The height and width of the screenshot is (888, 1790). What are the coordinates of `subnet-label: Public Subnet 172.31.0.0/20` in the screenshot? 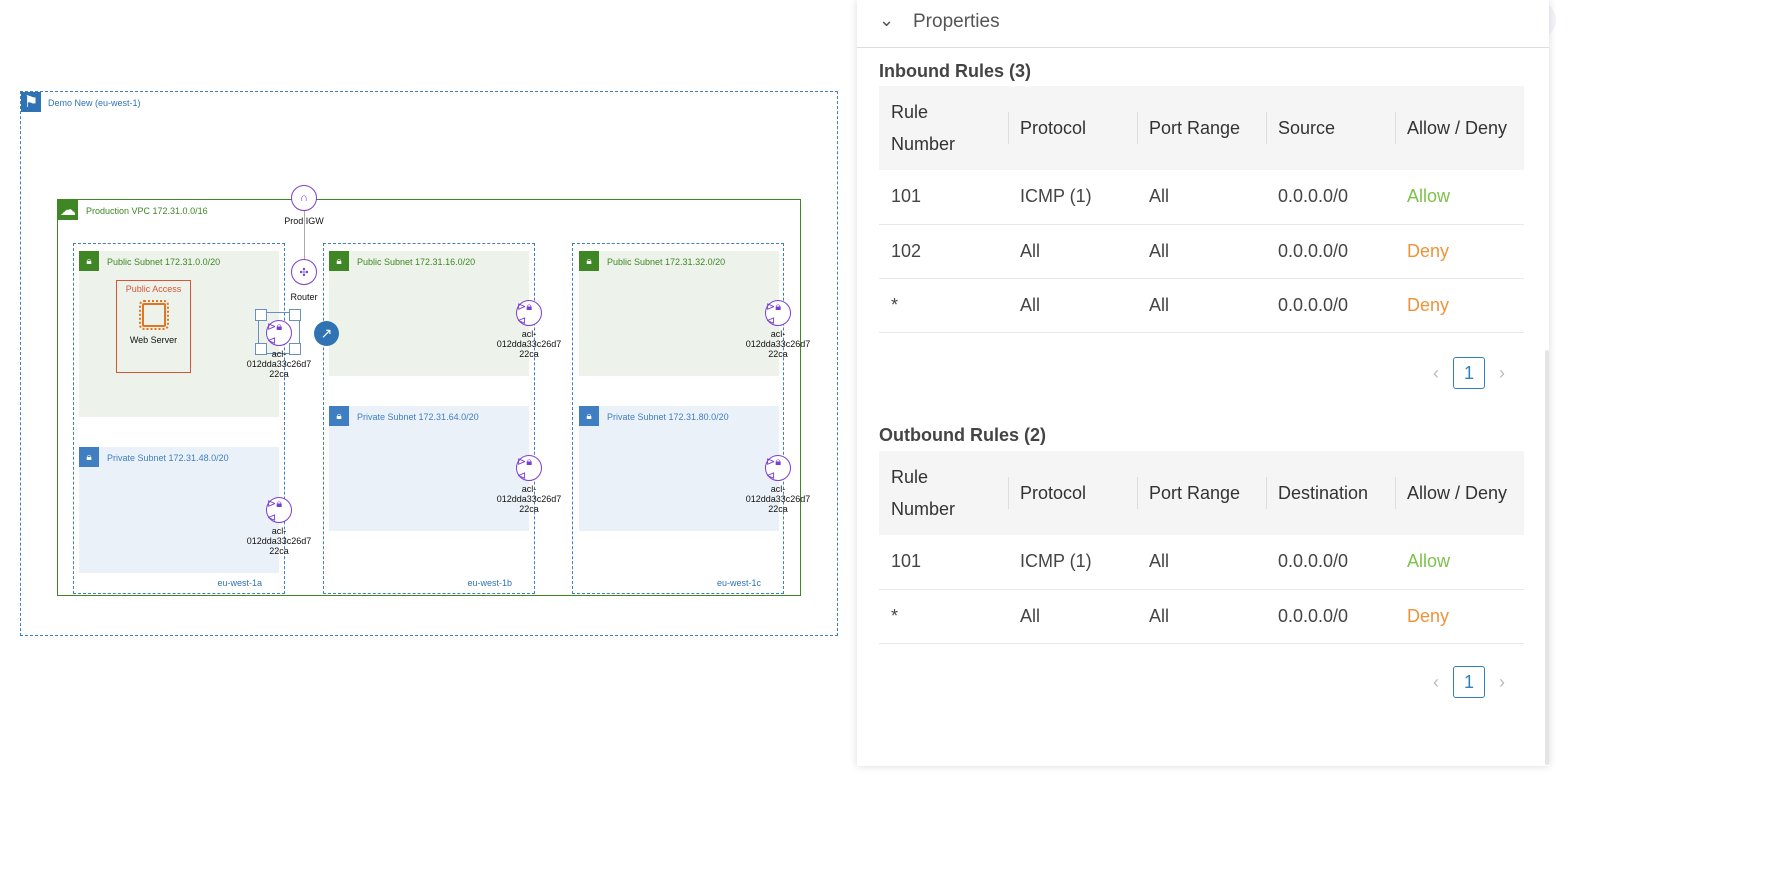 It's located at (164, 262).